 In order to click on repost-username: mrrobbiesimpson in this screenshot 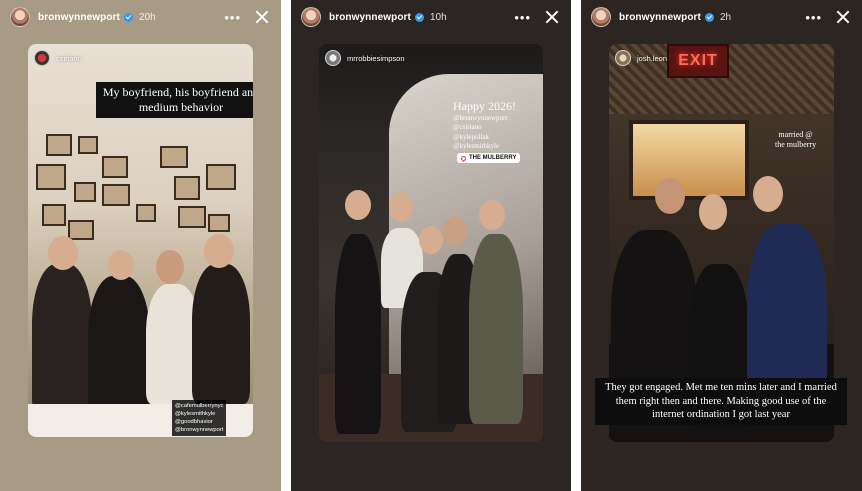, I will do `click(376, 58)`.